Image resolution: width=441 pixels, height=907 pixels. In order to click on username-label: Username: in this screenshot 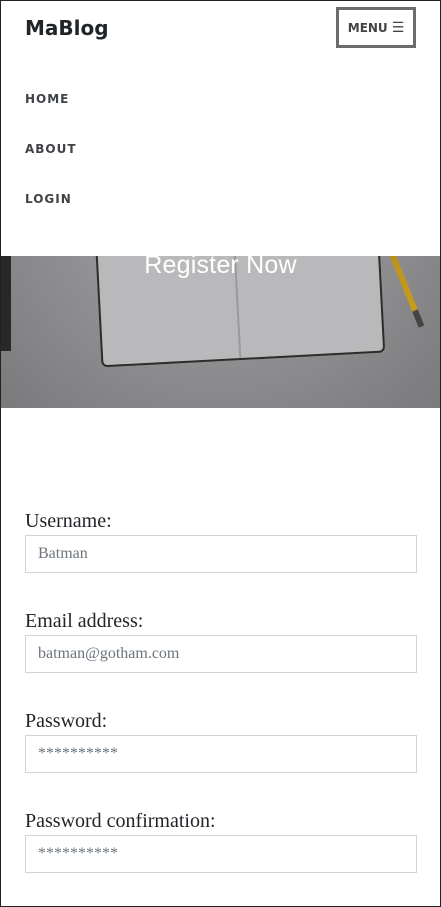, I will do `click(68, 521)`.